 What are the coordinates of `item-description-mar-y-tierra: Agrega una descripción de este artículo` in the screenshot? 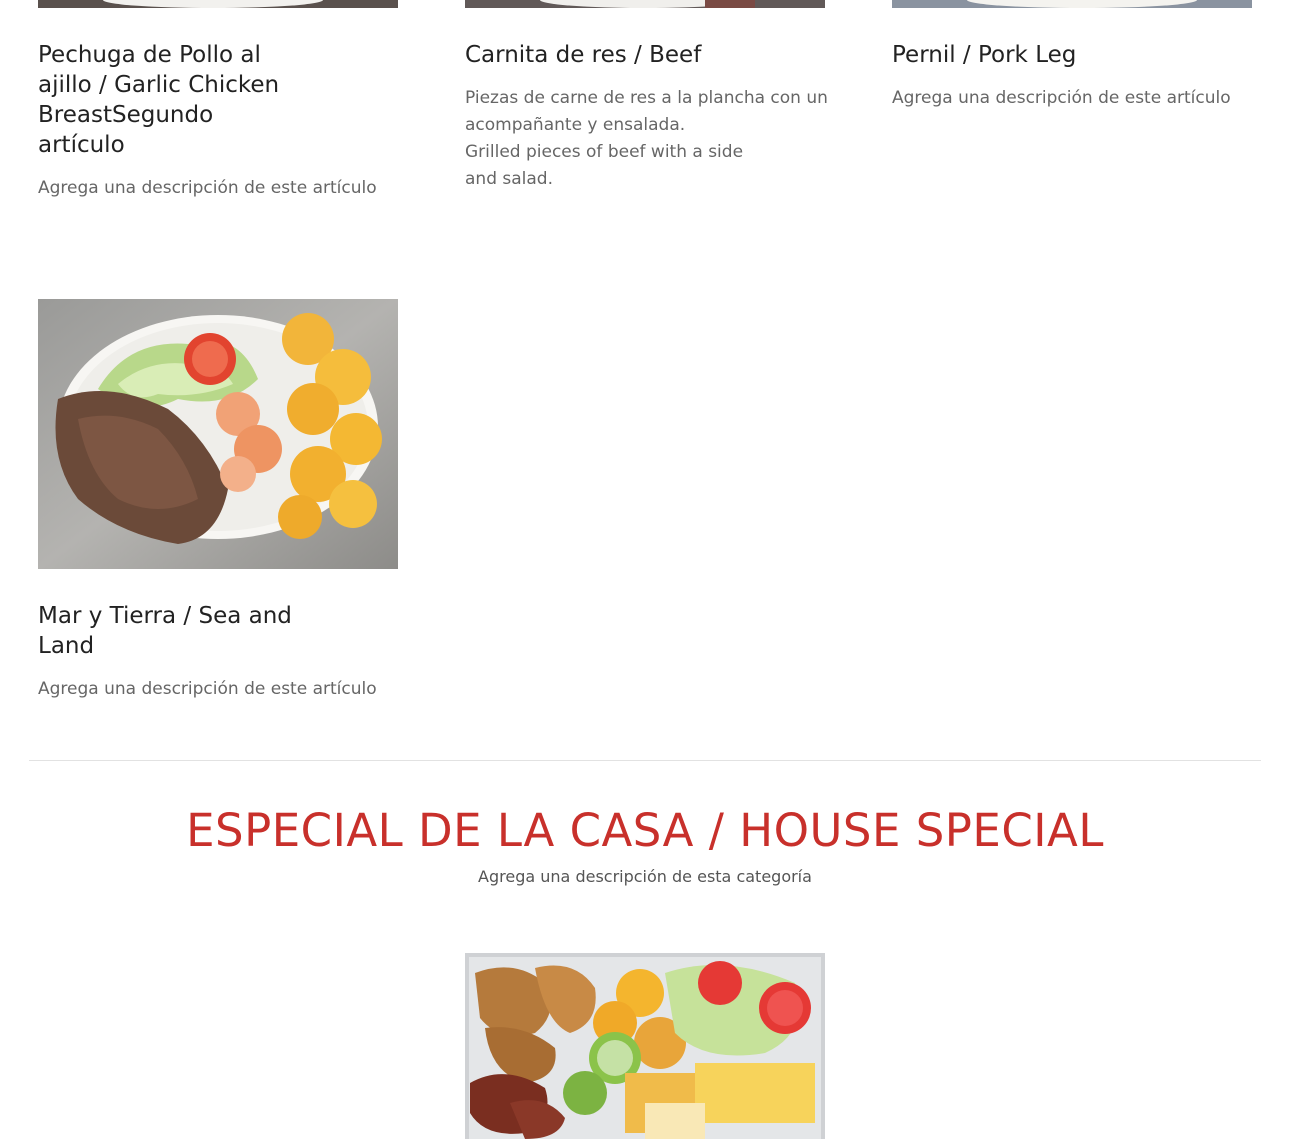 It's located at (207, 689).